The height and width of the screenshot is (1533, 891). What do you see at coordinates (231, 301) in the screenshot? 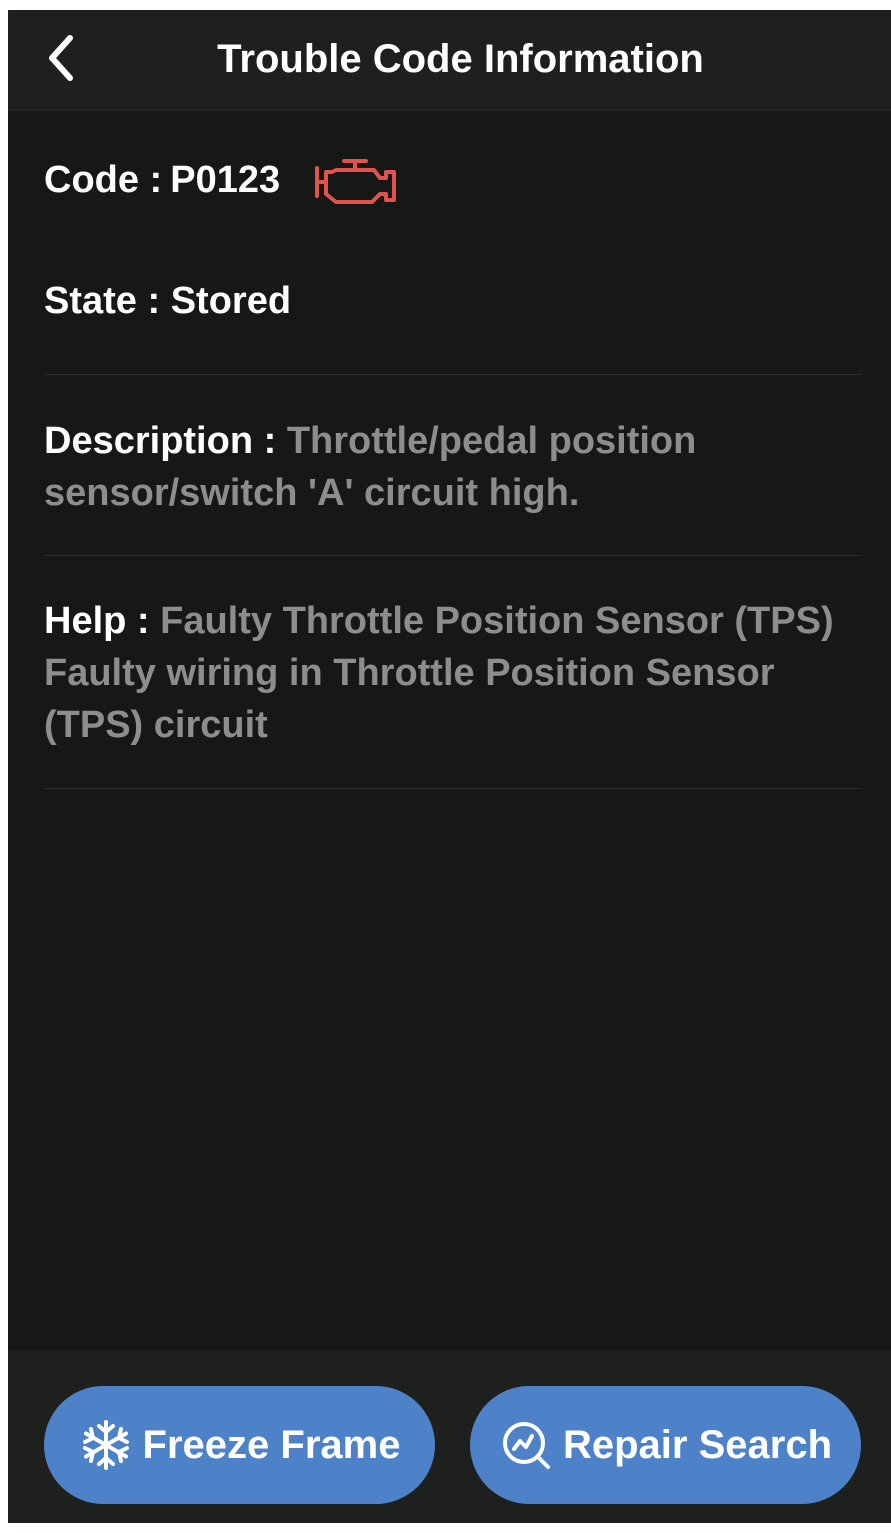
I see `state-value: Stored` at bounding box center [231, 301].